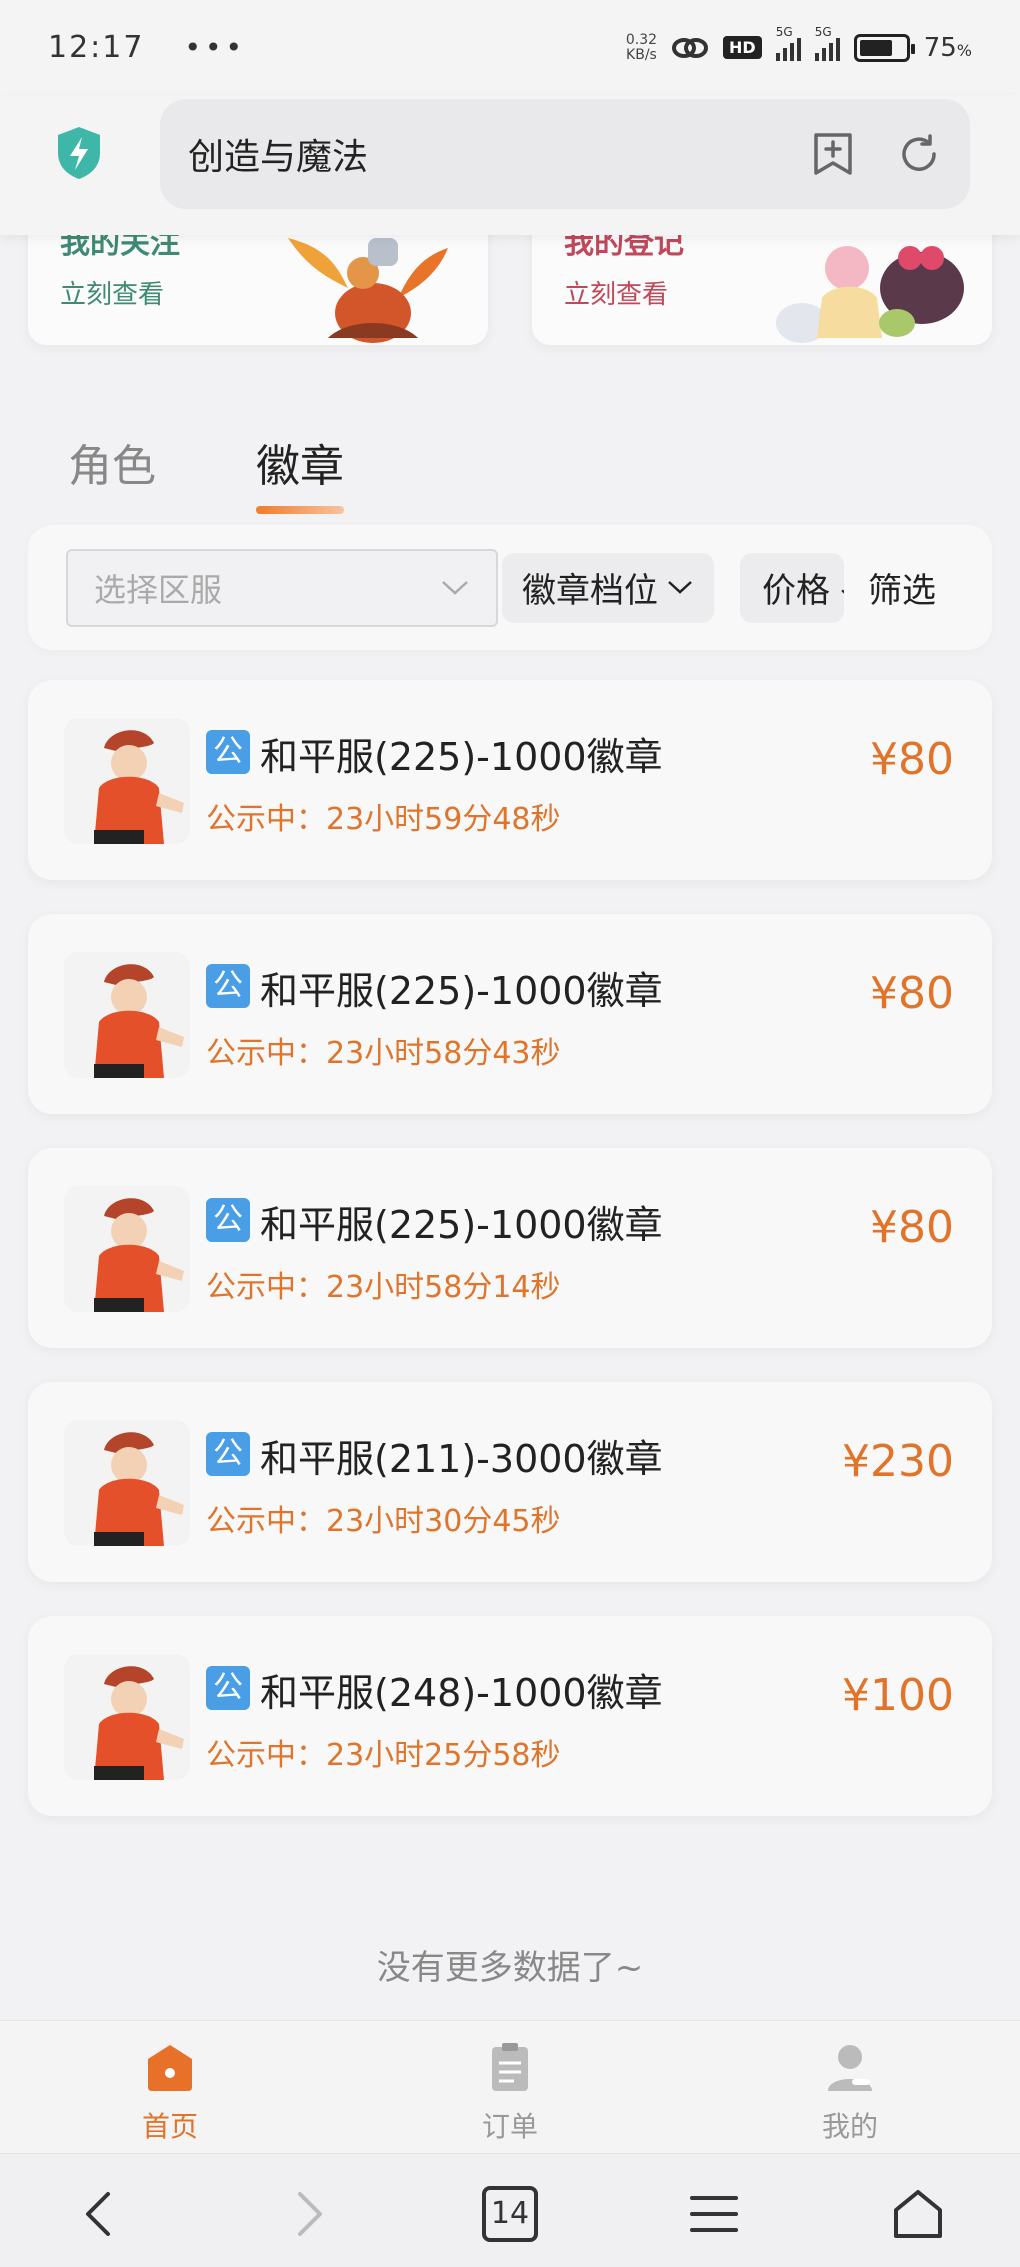  I want to click on order-icon, so click(510, 2067).